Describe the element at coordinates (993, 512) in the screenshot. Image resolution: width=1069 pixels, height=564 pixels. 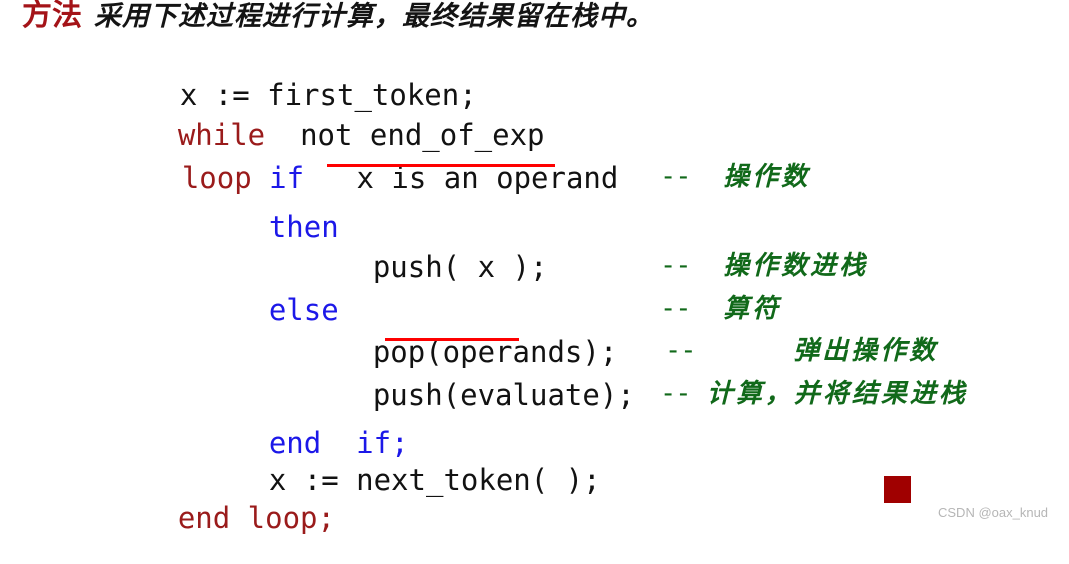
I see `watermark-label: CSDN @oax_knud` at that location.